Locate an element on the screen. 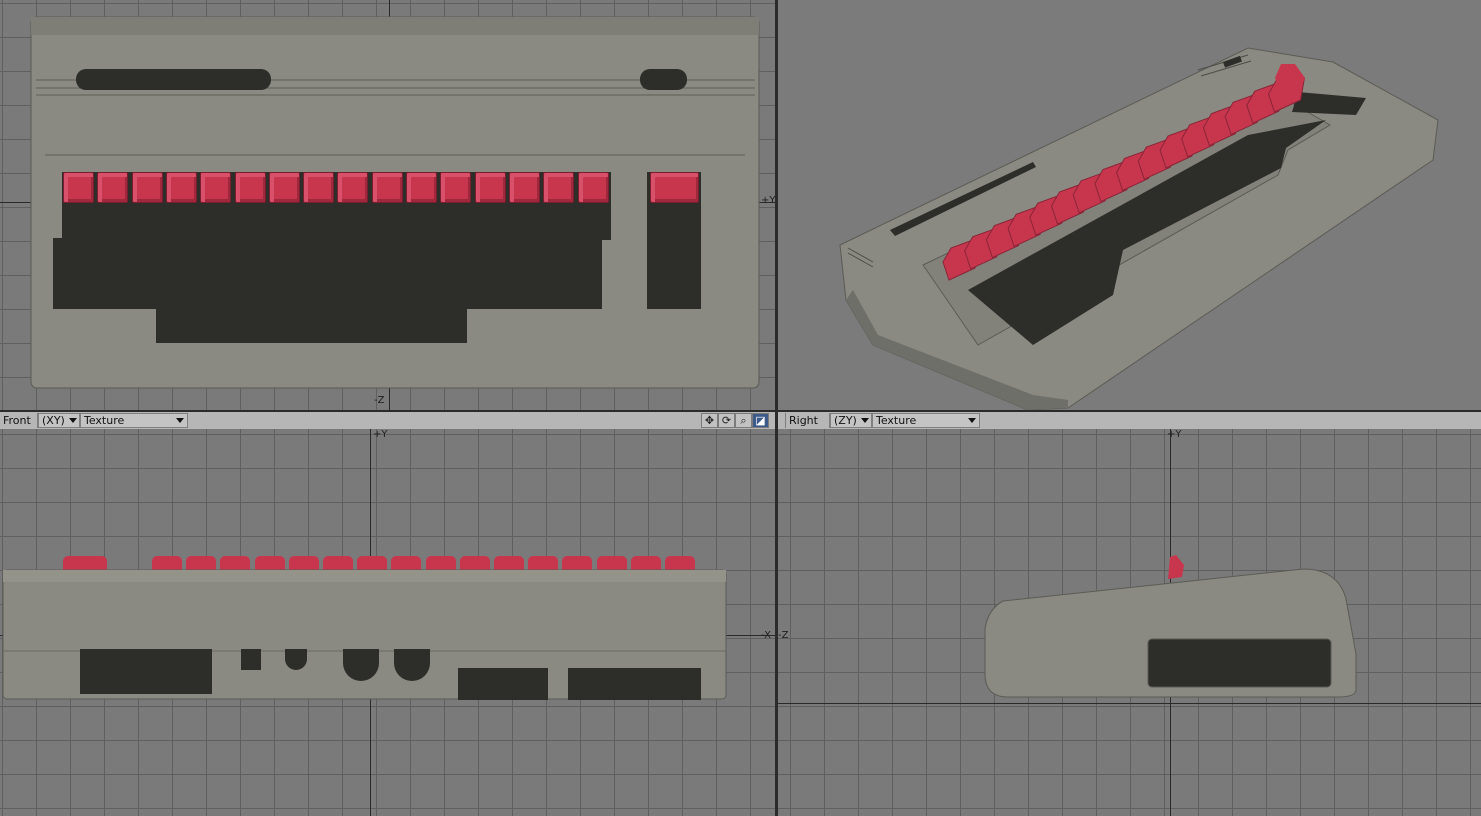  front-view-plane-value: (XY) is located at coordinates (53, 420).